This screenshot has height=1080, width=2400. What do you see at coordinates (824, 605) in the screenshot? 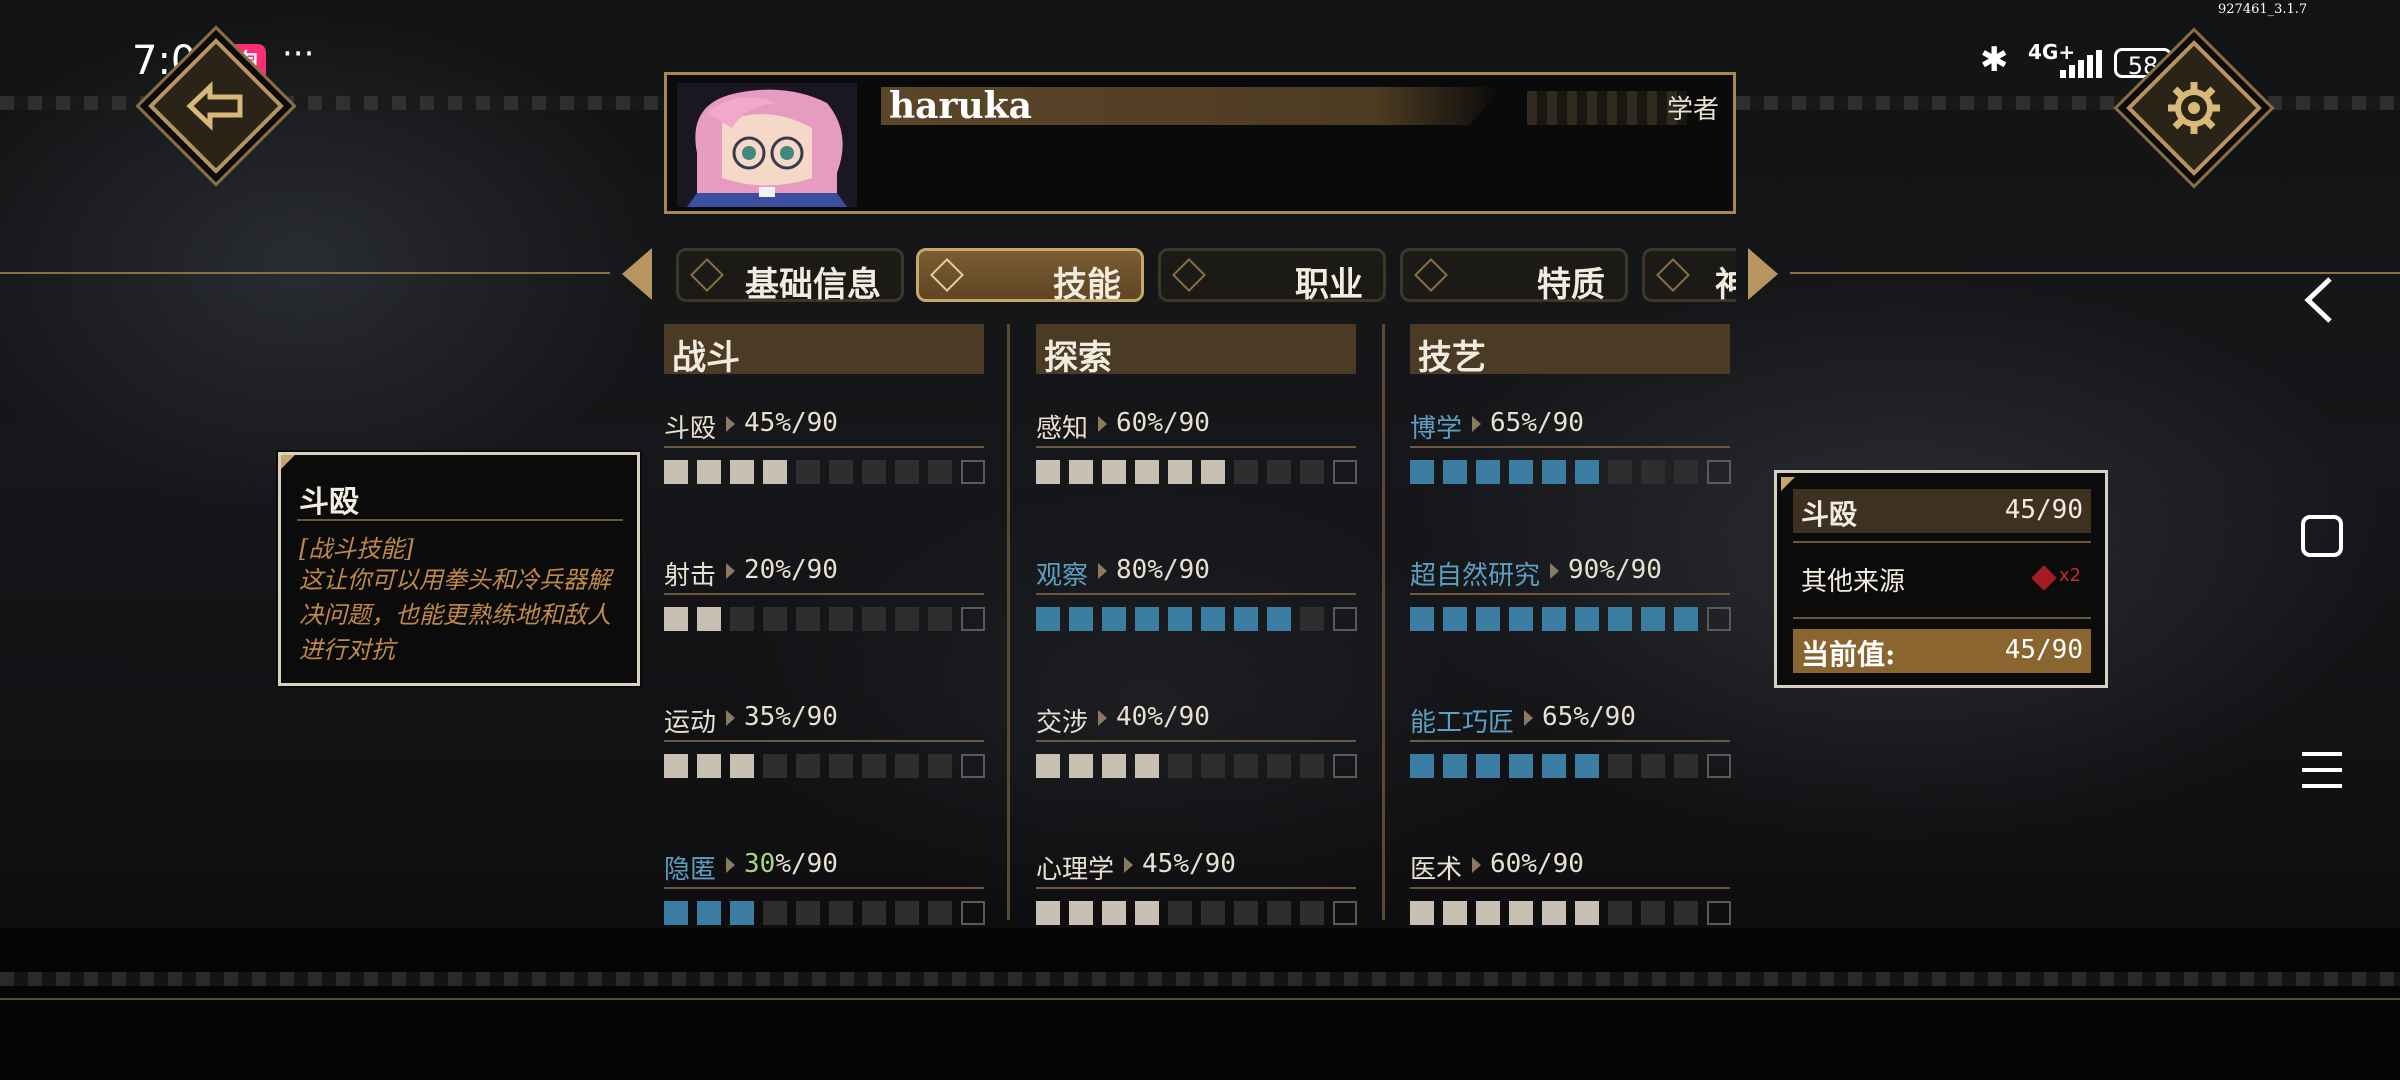
I see `skill-row: 射击 20%/90` at bounding box center [824, 605].